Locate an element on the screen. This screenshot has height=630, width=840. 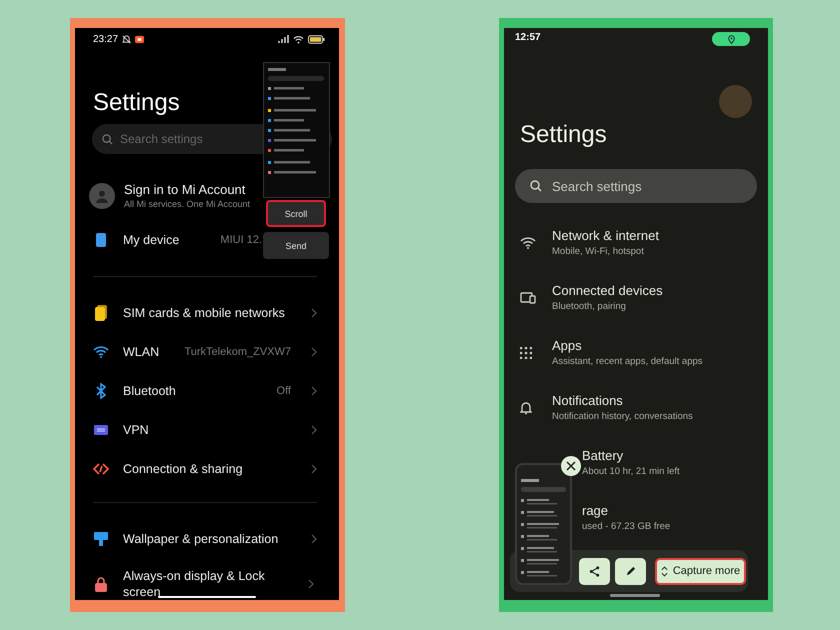
menu-button: Send is located at coordinates (296, 245).